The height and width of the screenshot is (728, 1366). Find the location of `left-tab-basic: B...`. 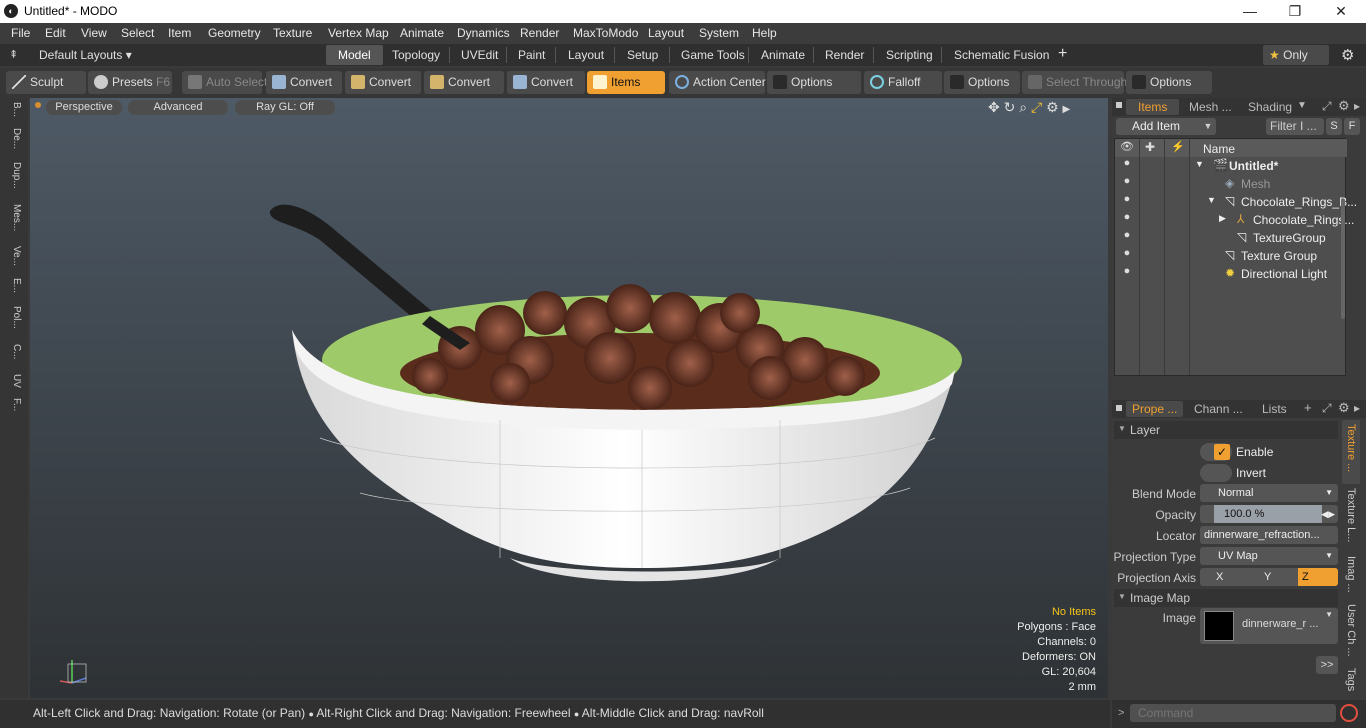

left-tab-basic: B... is located at coordinates (14, 112).